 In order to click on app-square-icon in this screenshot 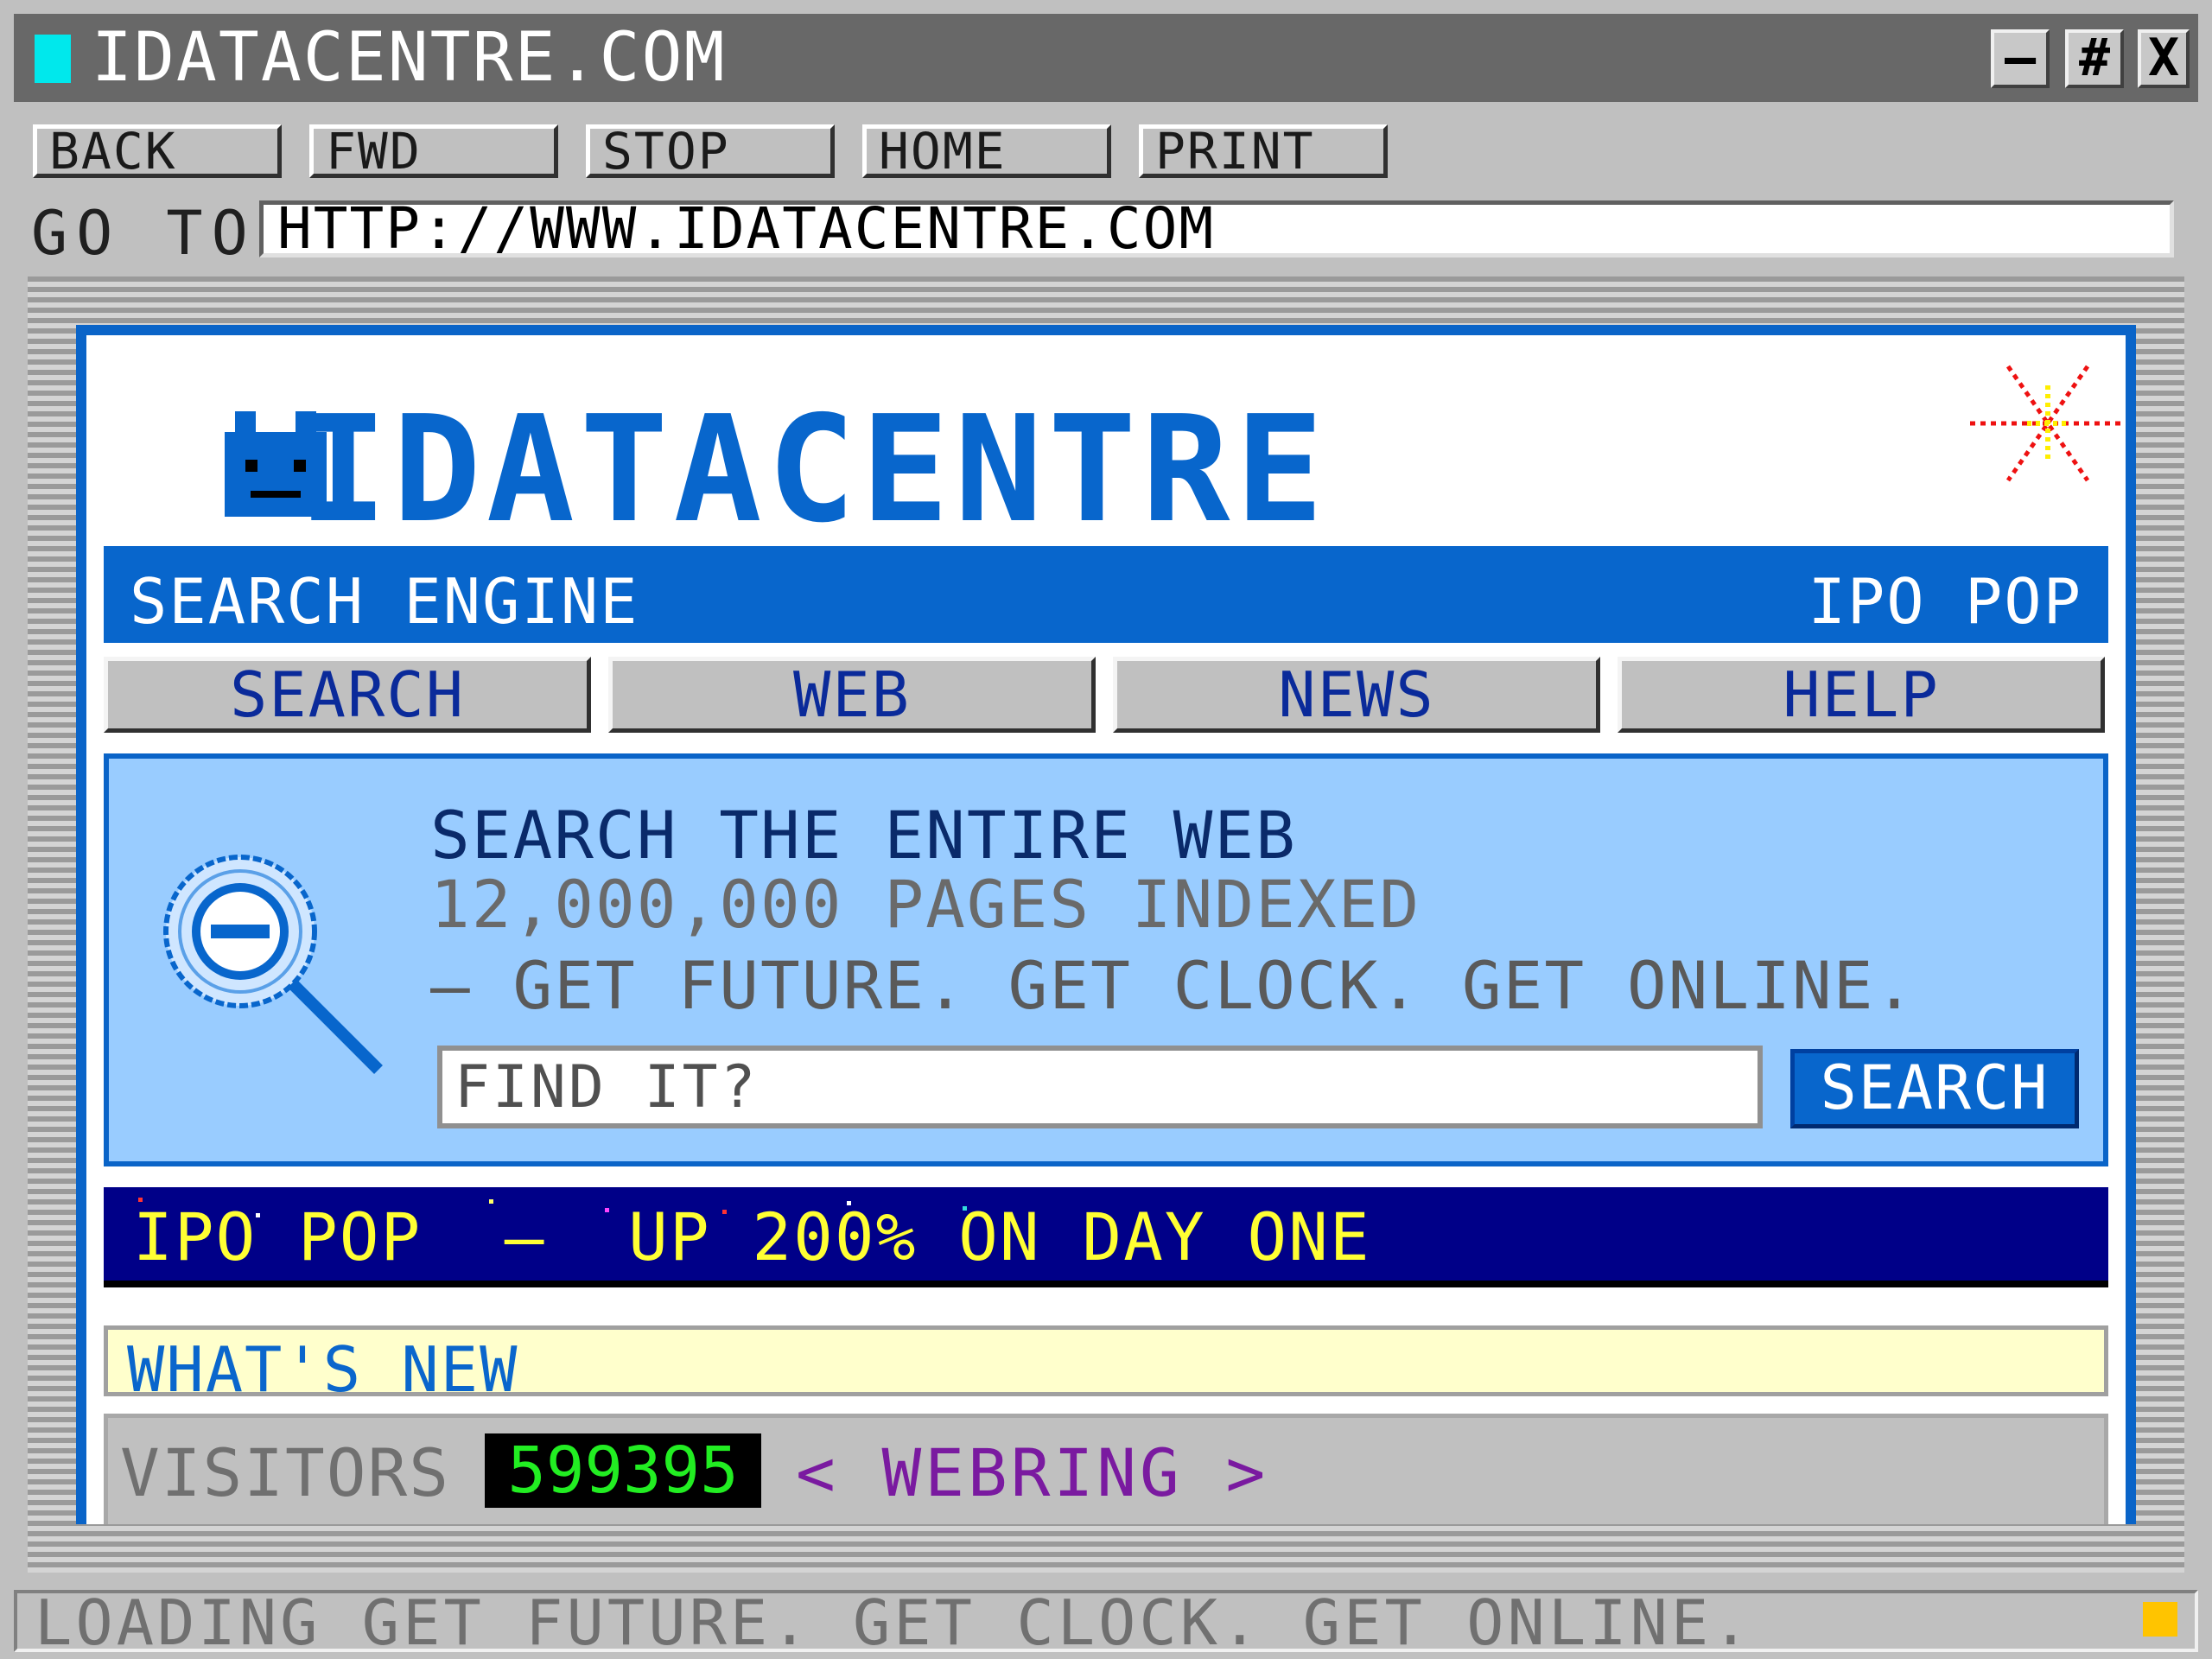, I will do `click(53, 59)`.